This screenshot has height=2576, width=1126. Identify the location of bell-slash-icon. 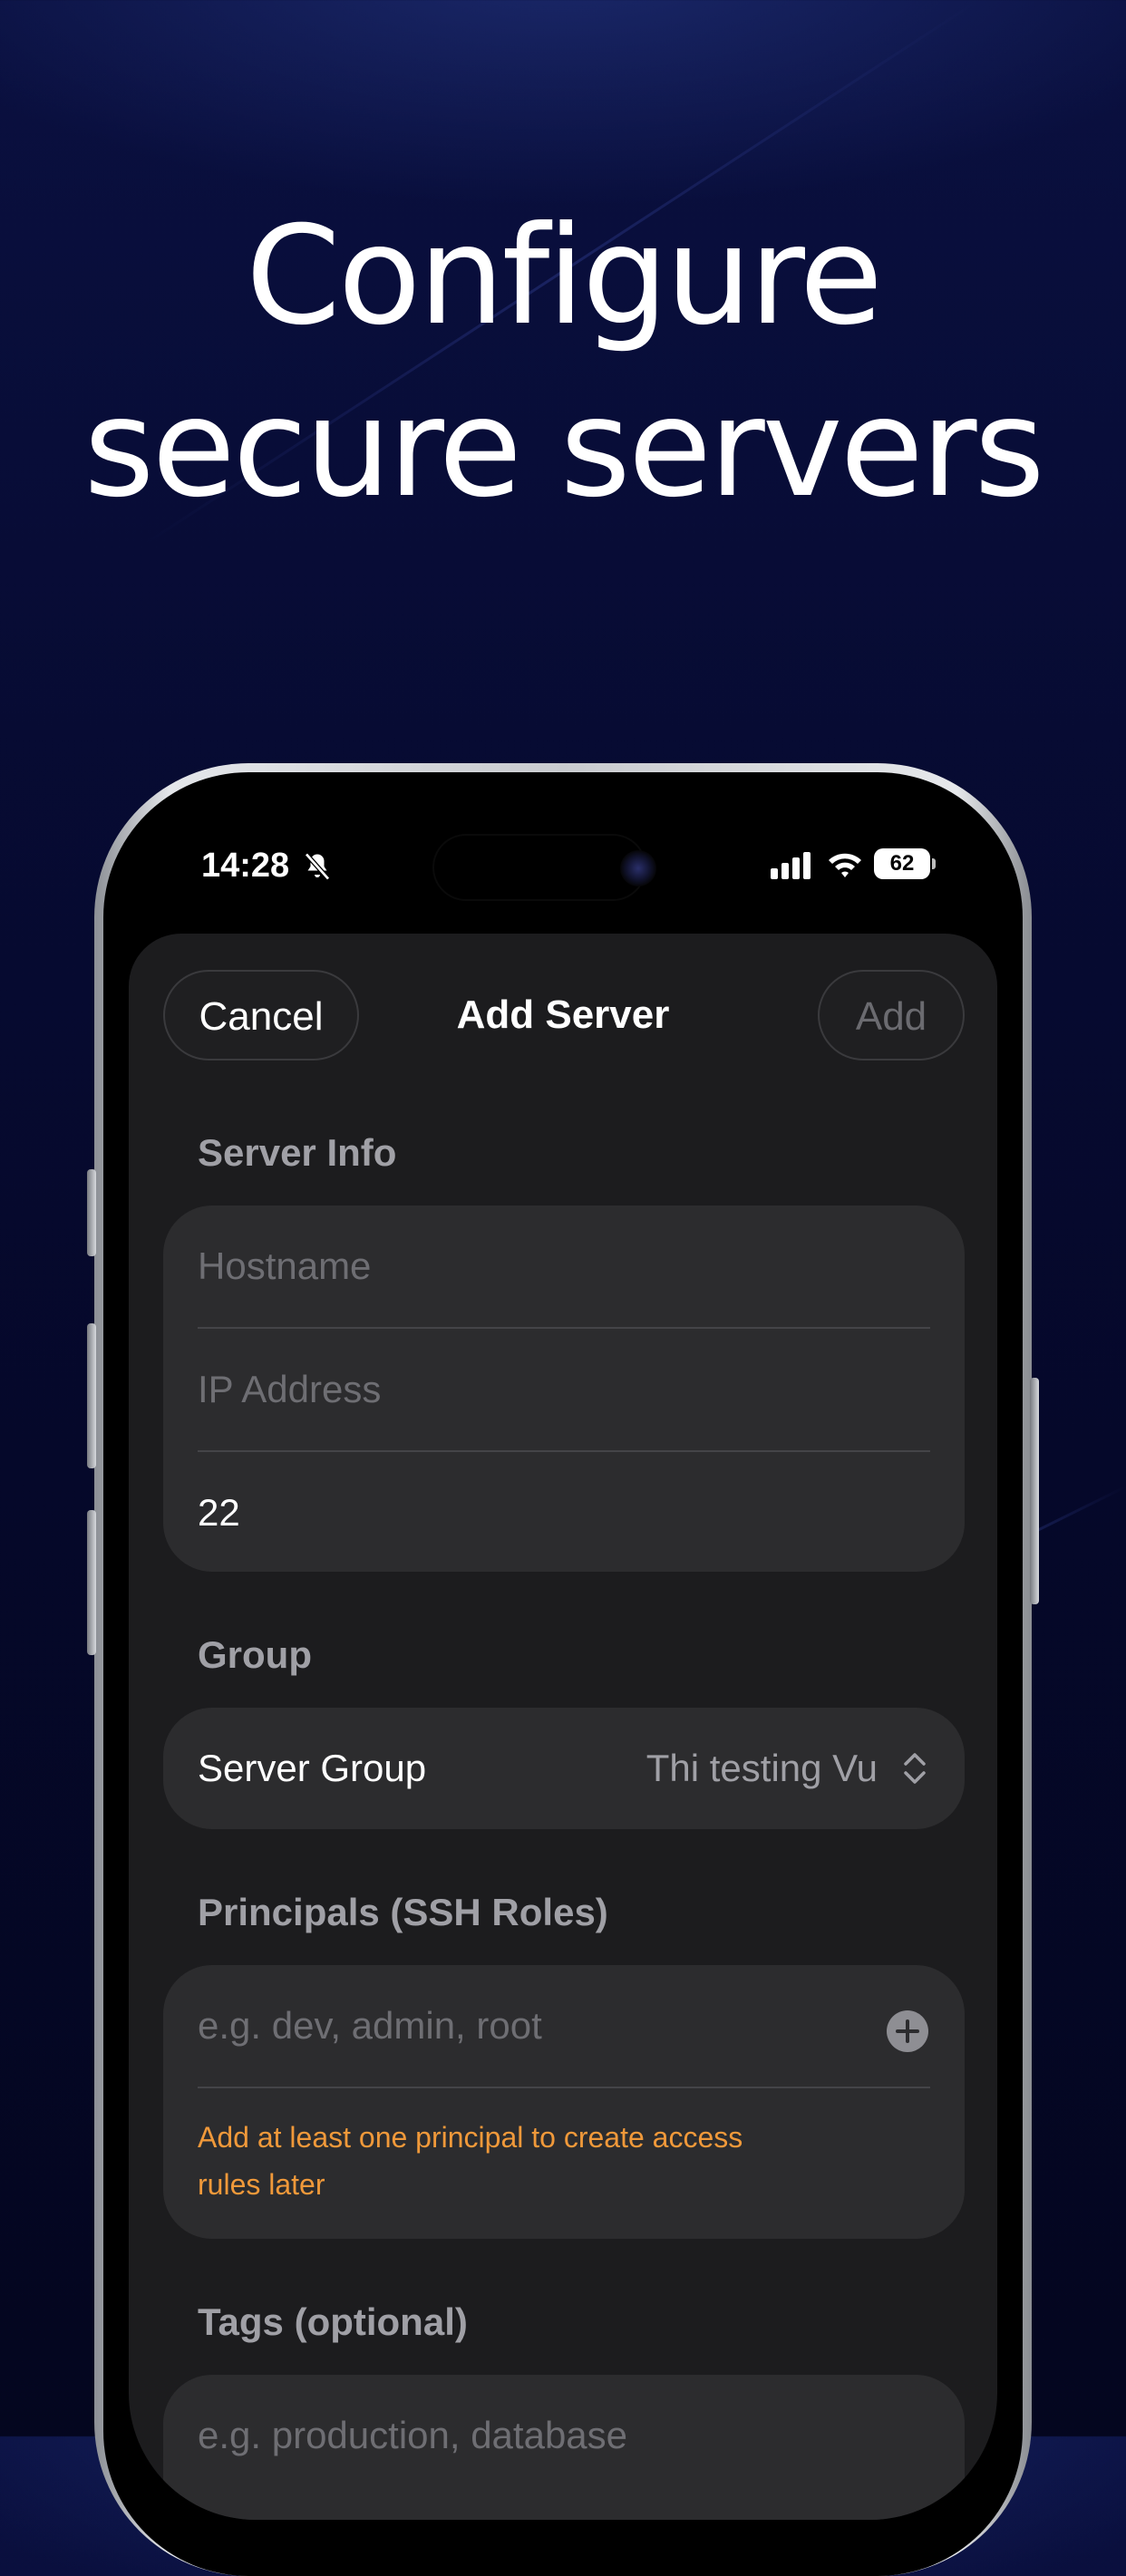
(317, 866).